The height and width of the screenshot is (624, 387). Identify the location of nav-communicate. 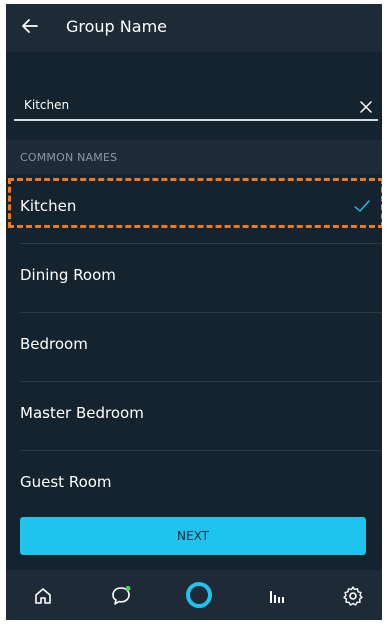
(121, 596).